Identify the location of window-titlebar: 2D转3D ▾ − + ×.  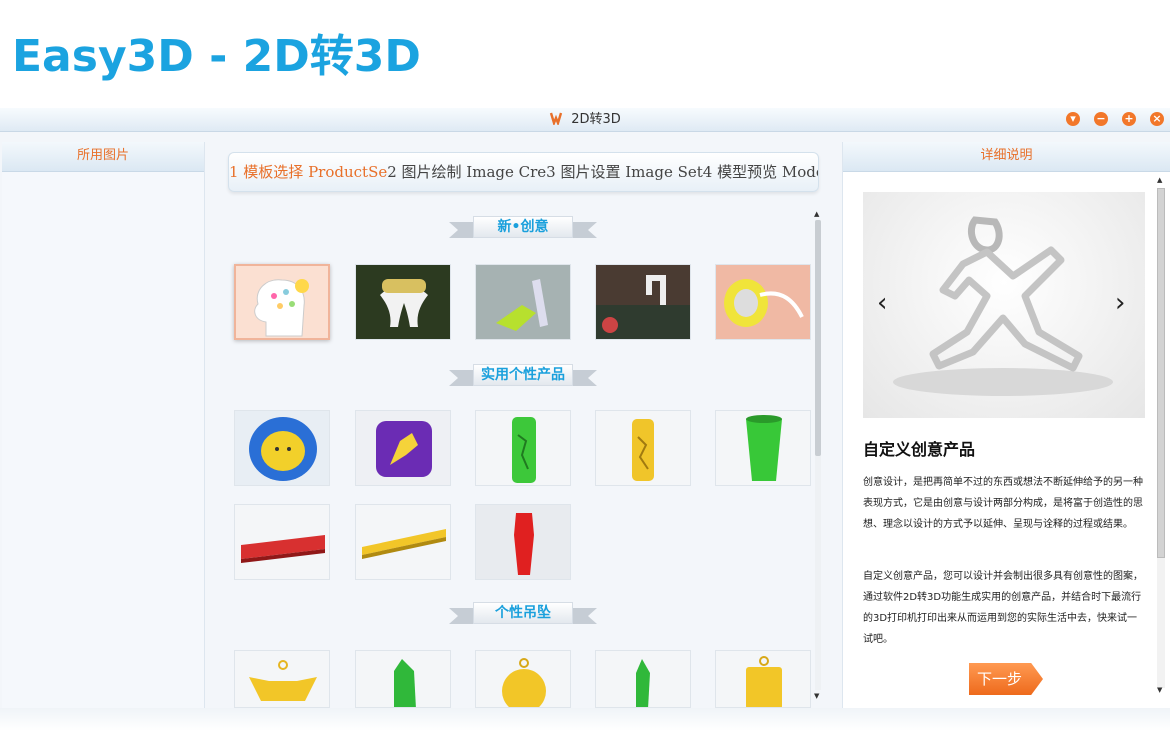
(585, 120).